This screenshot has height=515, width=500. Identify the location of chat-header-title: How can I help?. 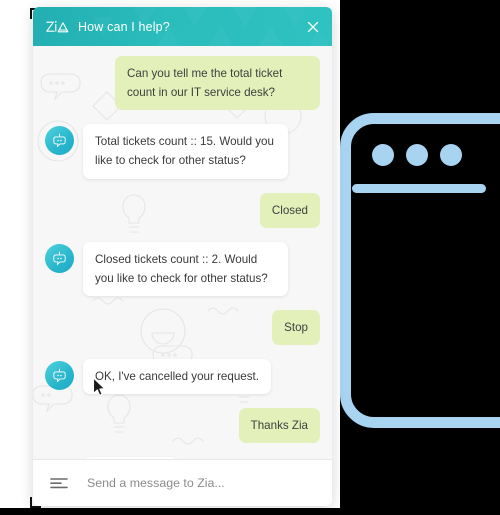
(124, 26).